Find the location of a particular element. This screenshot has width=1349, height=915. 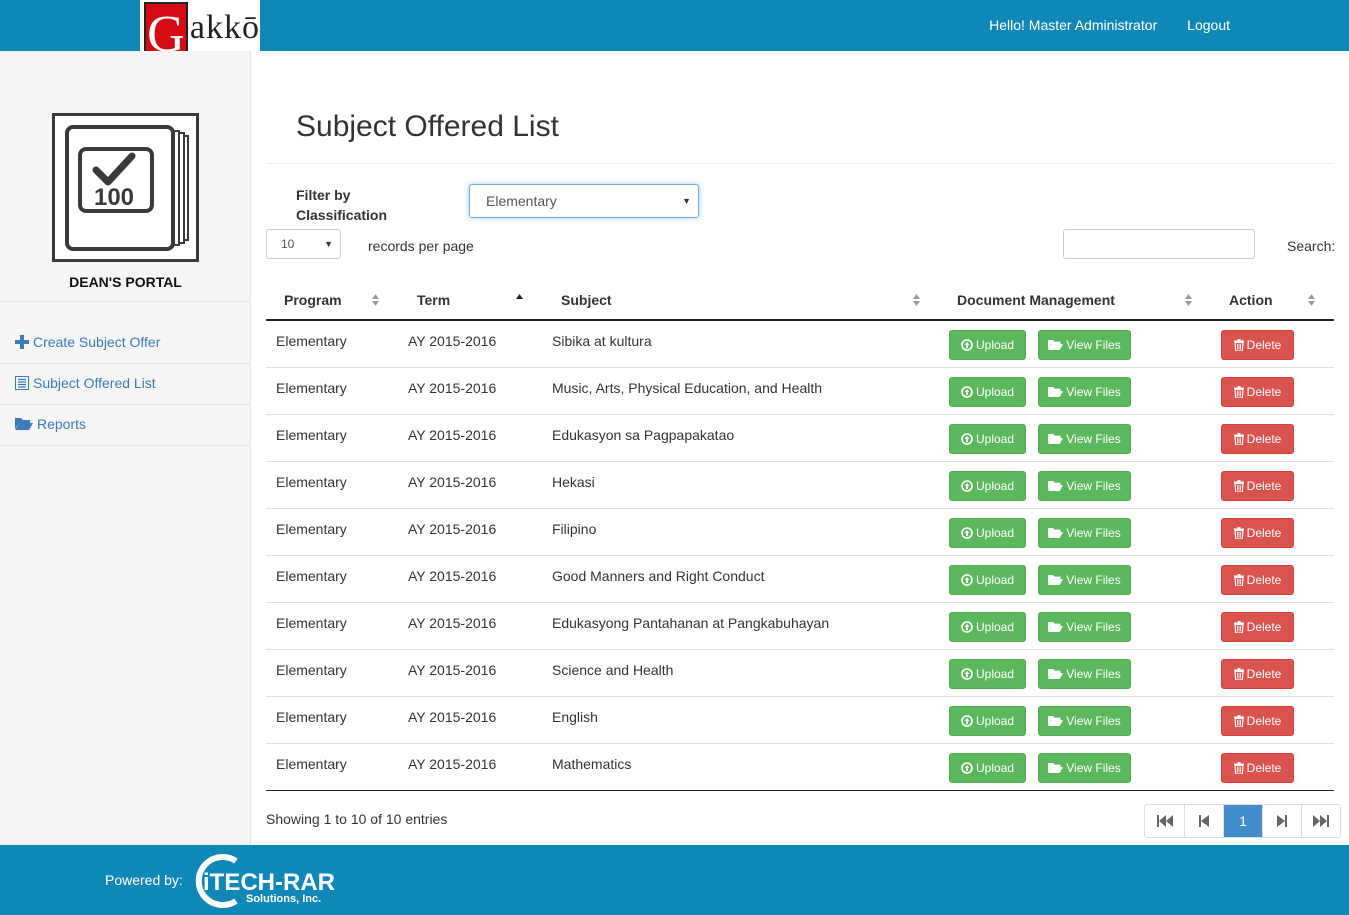

sidebar-item-subject-offered-list: Subject Offered List is located at coordinates (85, 383).